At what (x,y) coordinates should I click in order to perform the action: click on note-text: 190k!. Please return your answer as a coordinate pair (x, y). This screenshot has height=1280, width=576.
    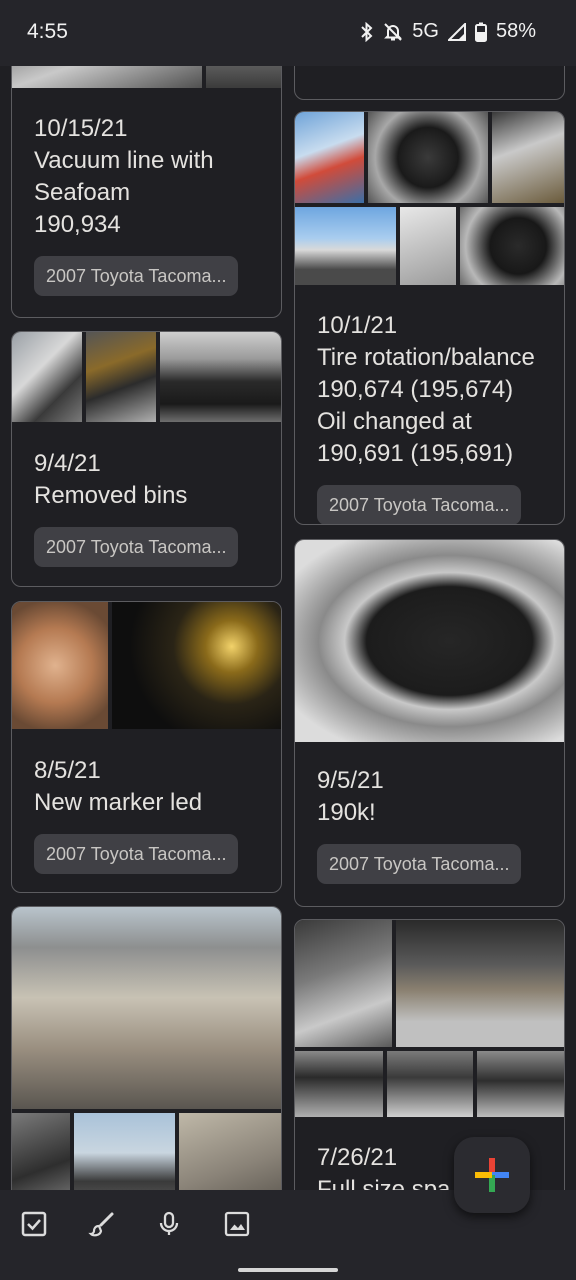
    Looking at the image, I should click on (346, 812).